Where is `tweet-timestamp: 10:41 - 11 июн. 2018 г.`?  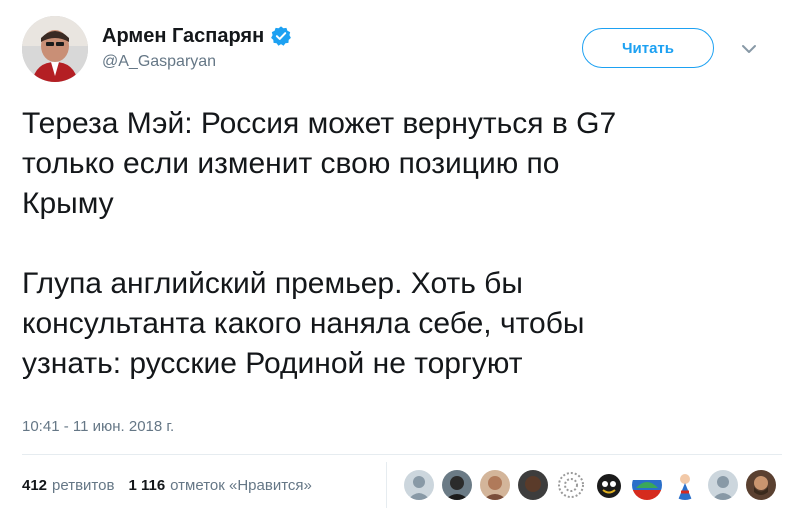 tweet-timestamp: 10:41 - 11 июн. 2018 г. is located at coordinates (98, 426).